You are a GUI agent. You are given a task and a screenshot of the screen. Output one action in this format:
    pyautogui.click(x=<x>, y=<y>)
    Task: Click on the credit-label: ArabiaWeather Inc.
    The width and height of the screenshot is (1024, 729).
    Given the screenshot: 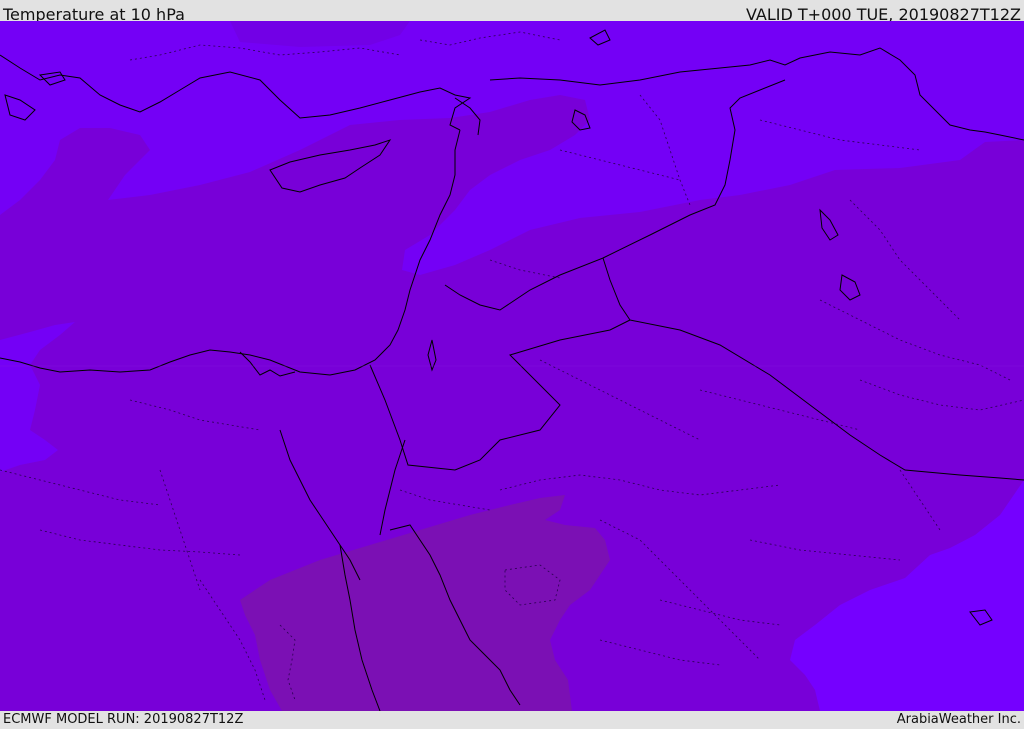 What is the action you would take?
    pyautogui.click(x=958, y=719)
    